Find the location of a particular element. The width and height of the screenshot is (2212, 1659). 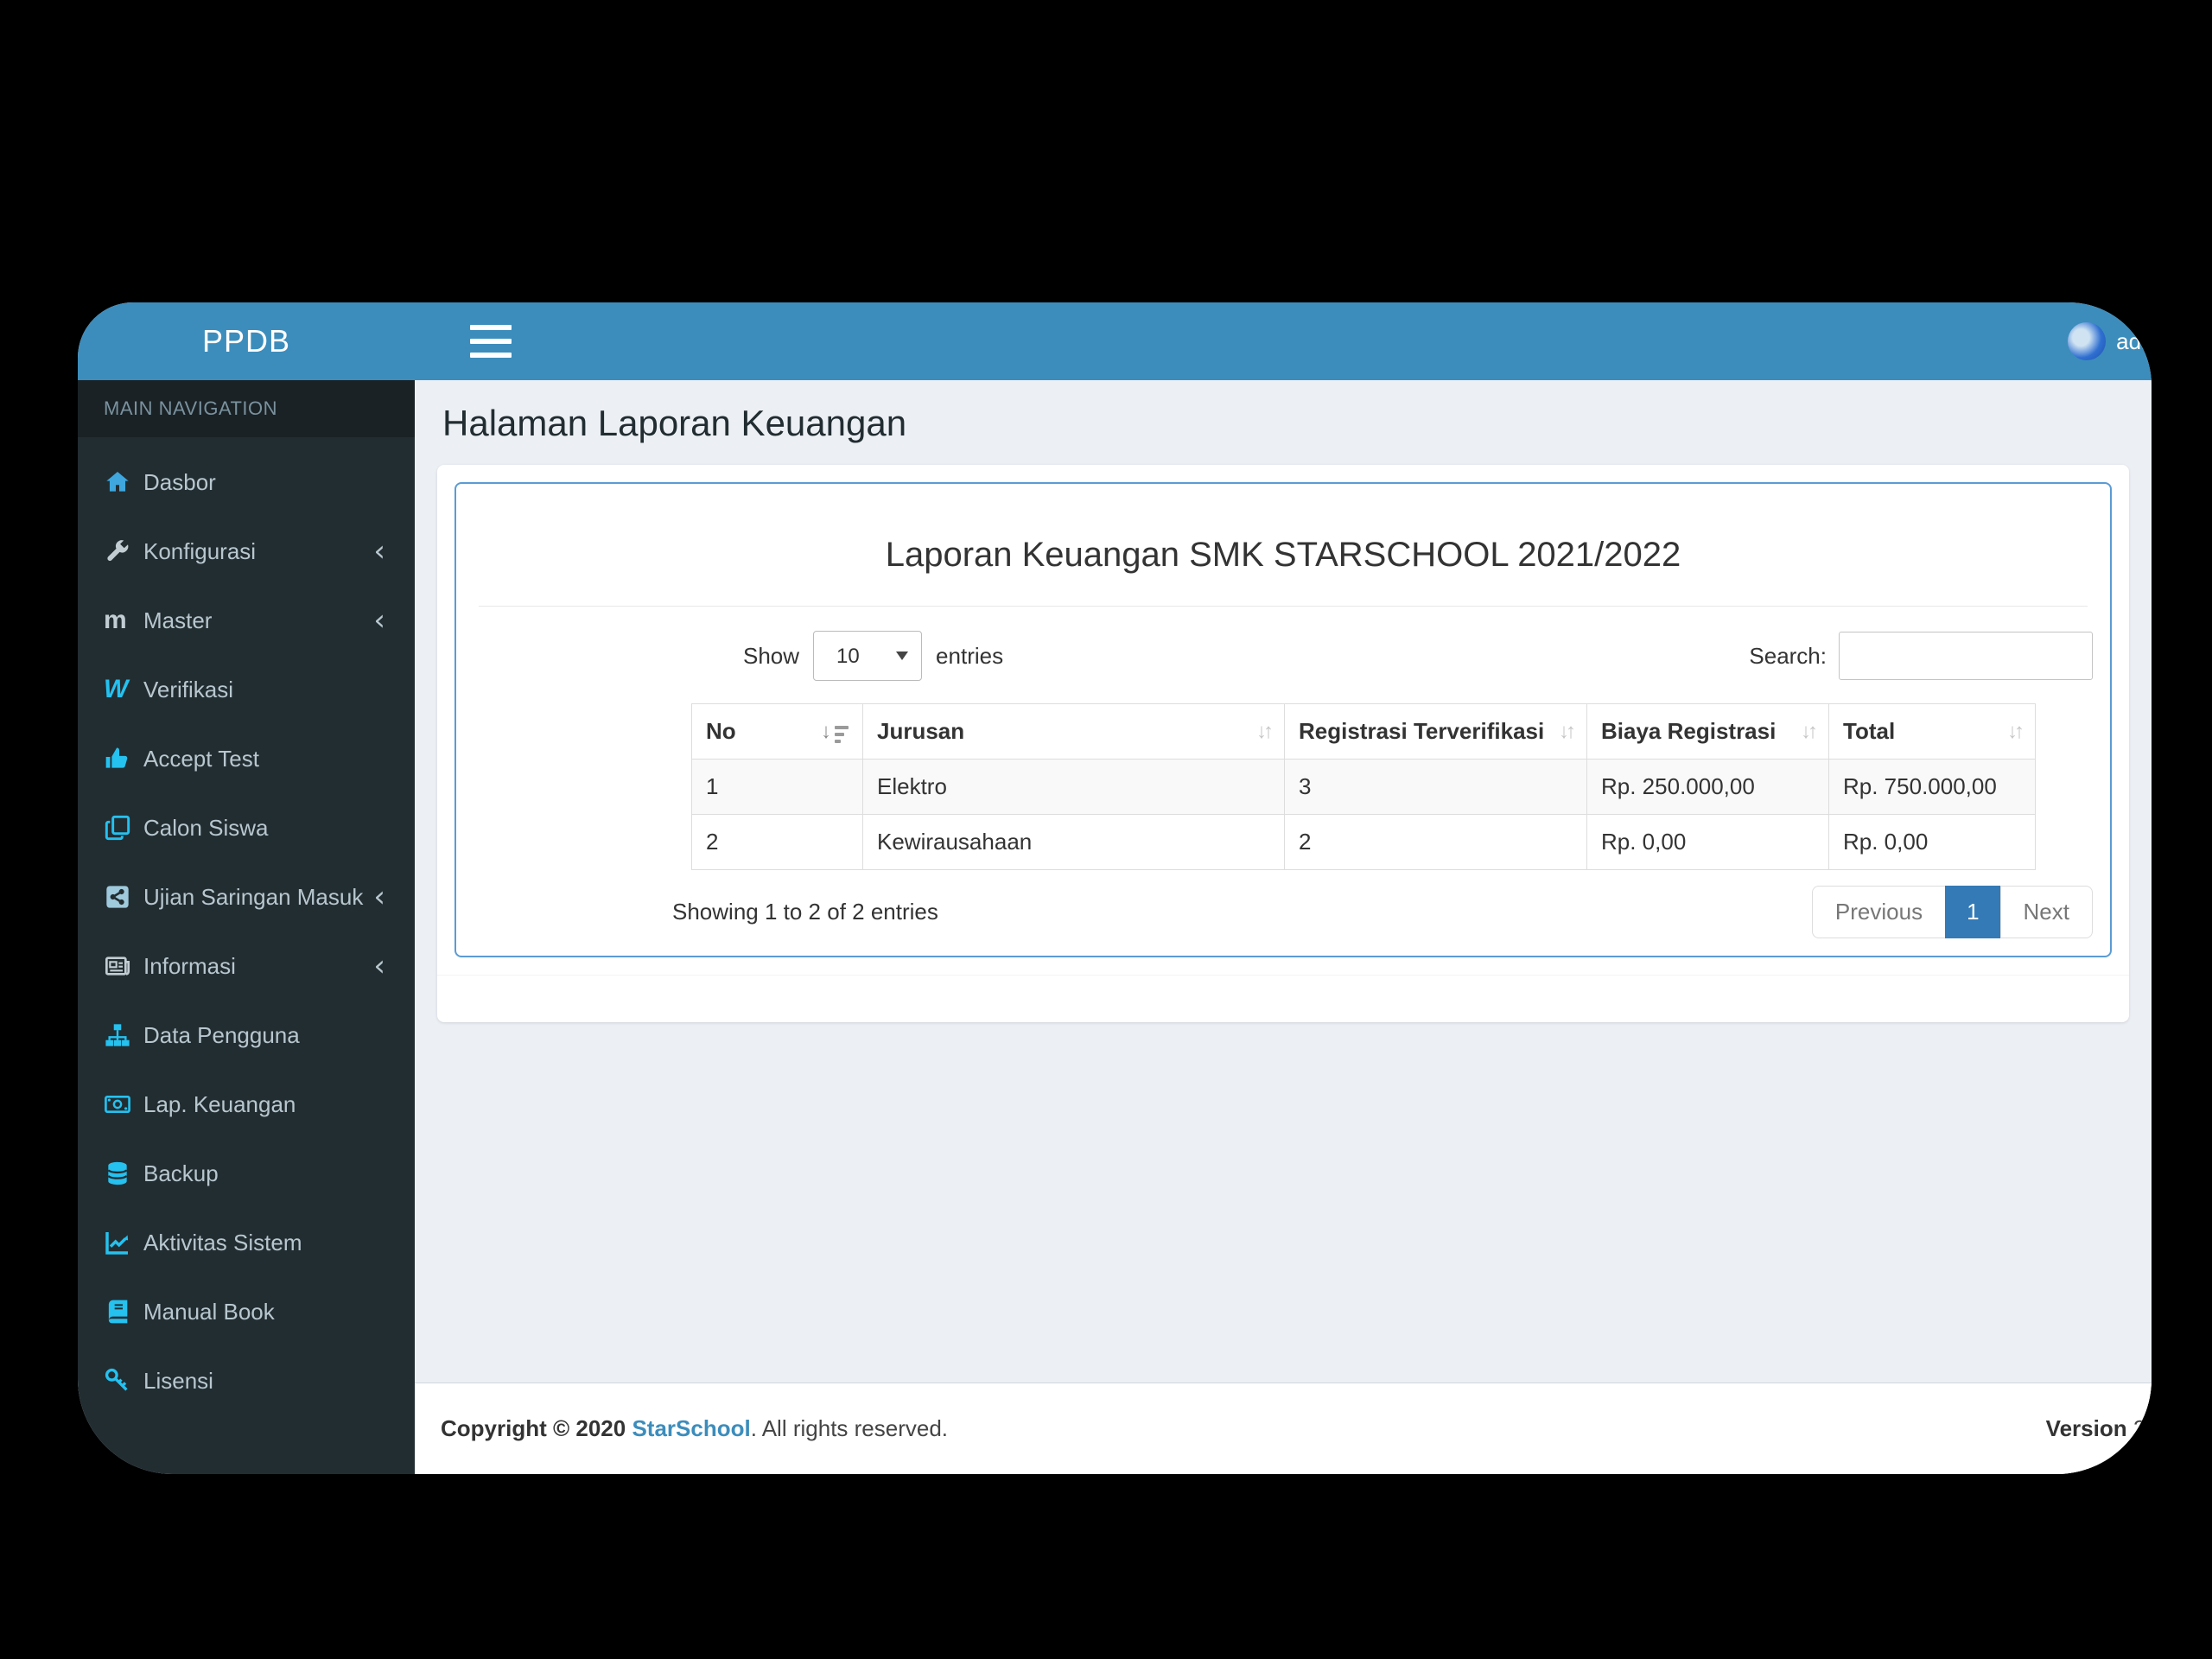

sidebar-item-data-pengguna: Data Pengguna is located at coordinates (246, 1035).